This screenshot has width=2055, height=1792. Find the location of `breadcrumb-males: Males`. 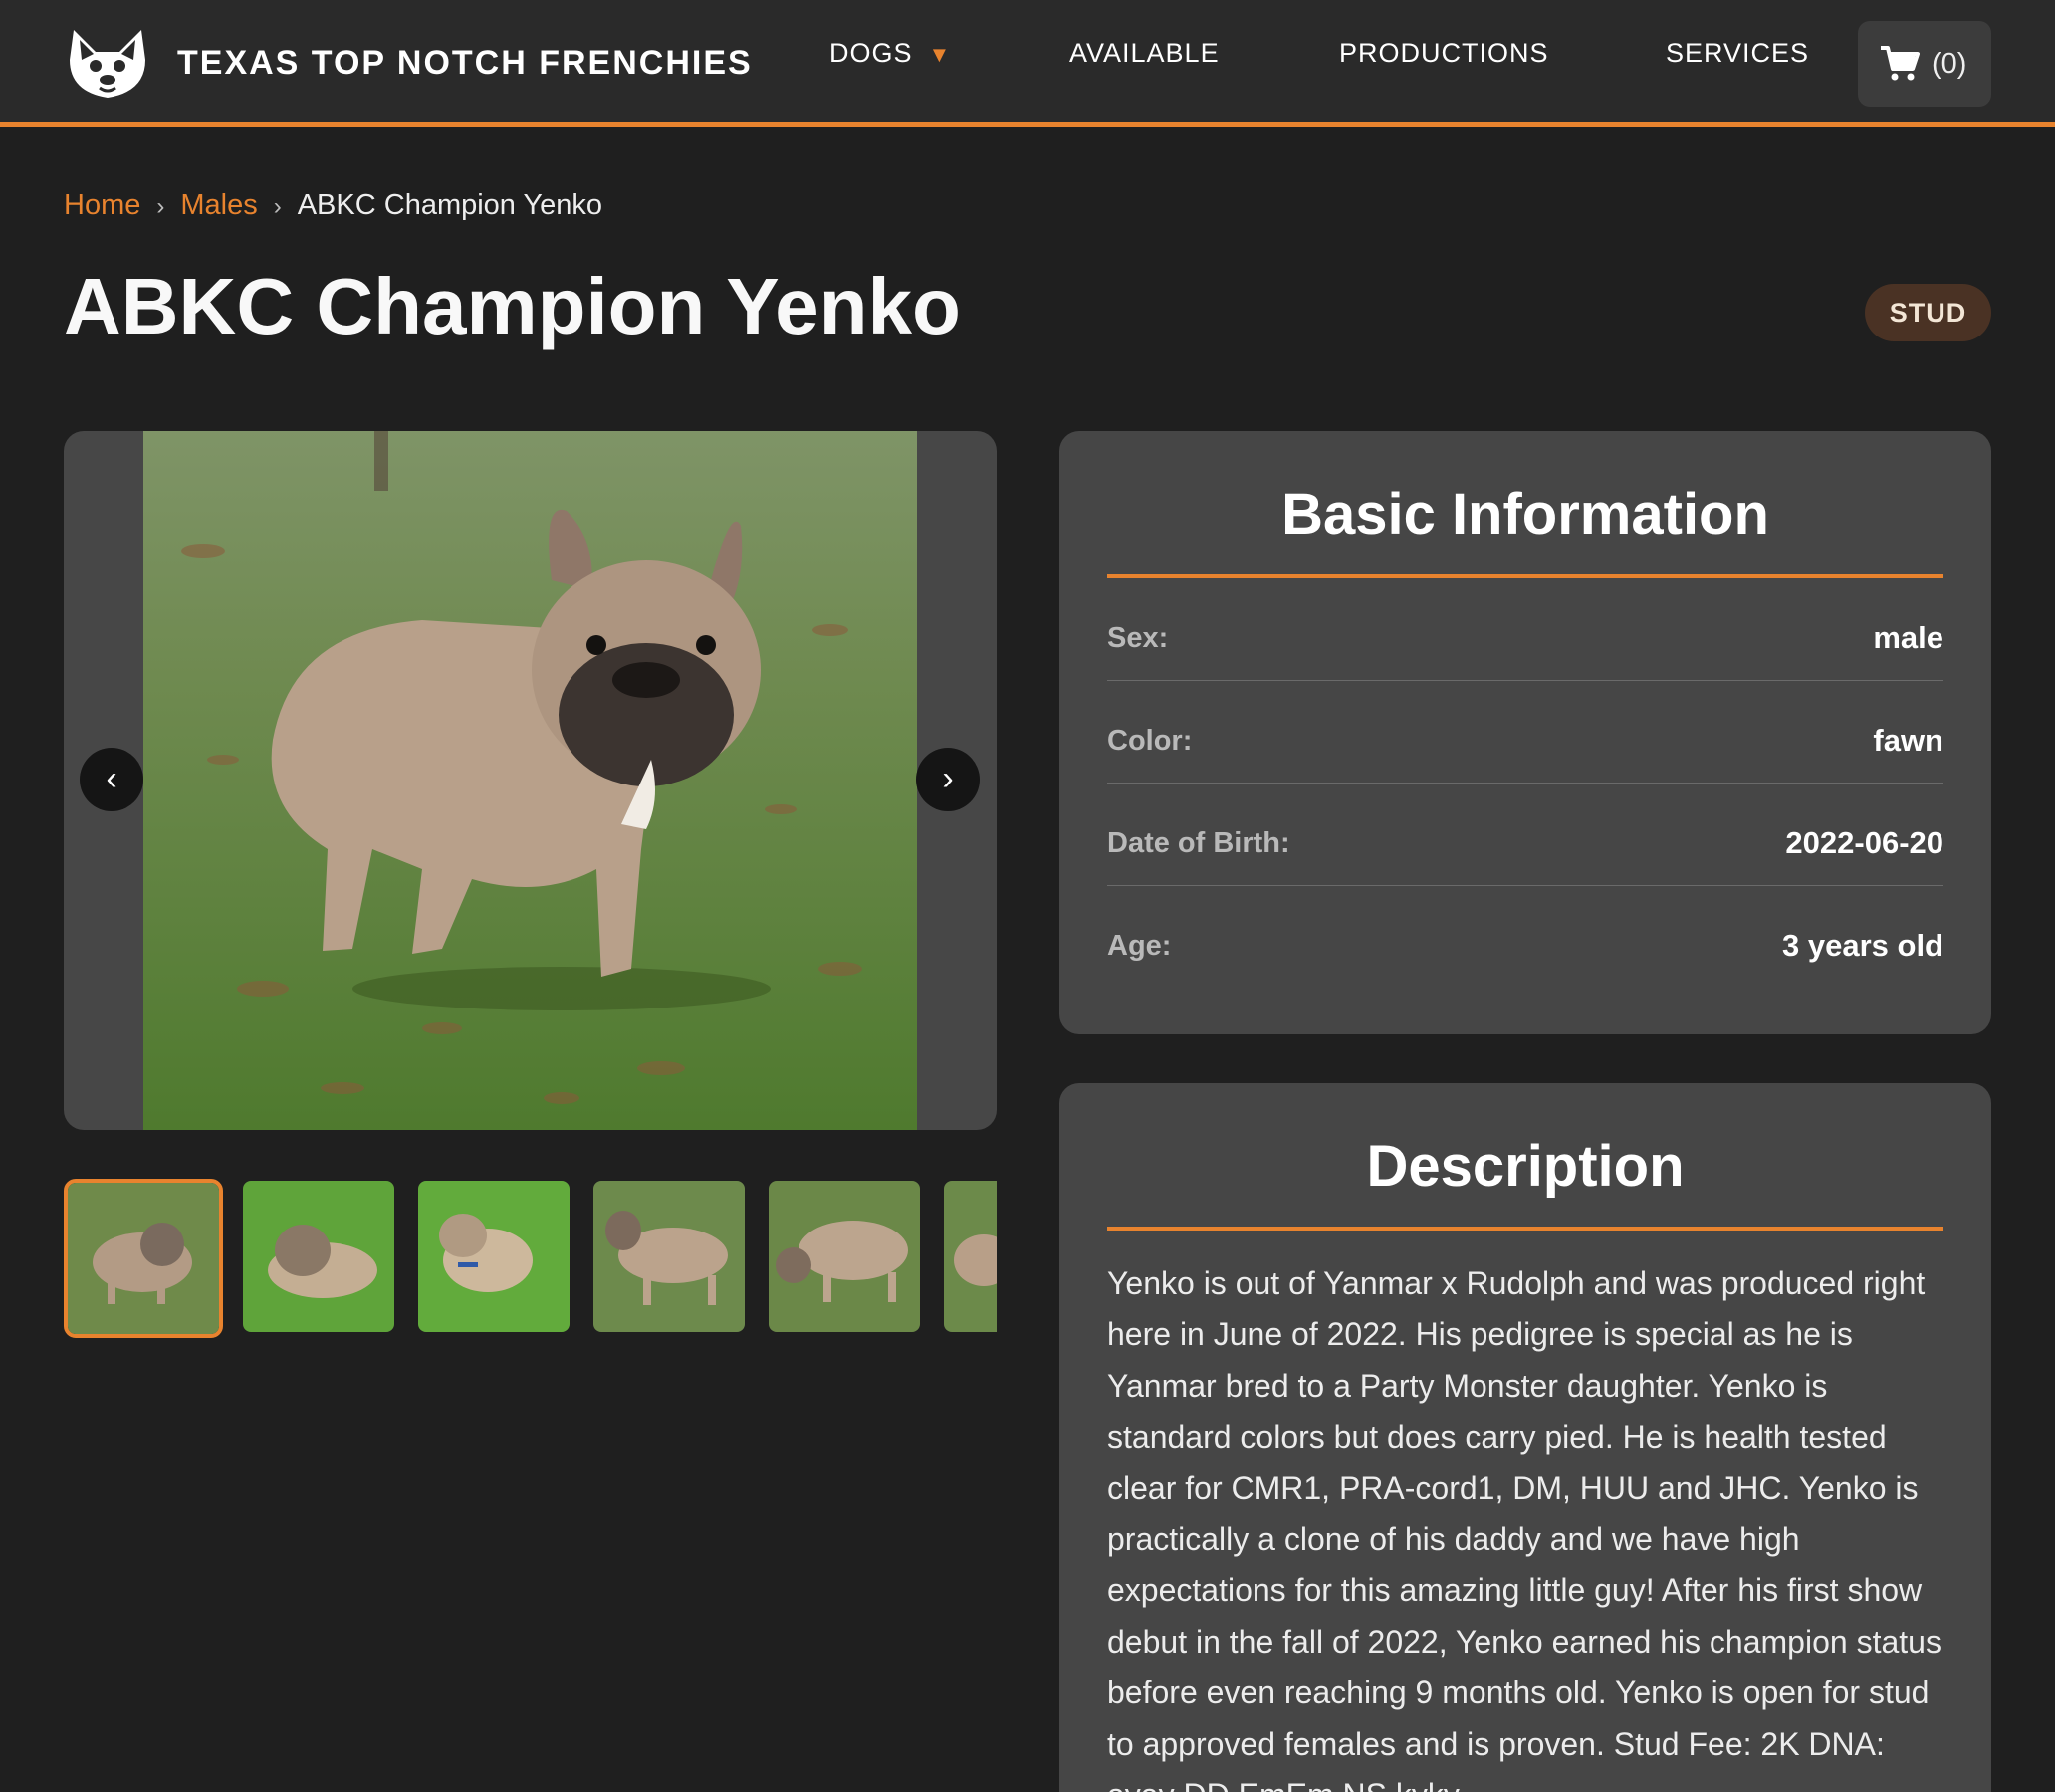

breadcrumb-males: Males is located at coordinates (218, 205).